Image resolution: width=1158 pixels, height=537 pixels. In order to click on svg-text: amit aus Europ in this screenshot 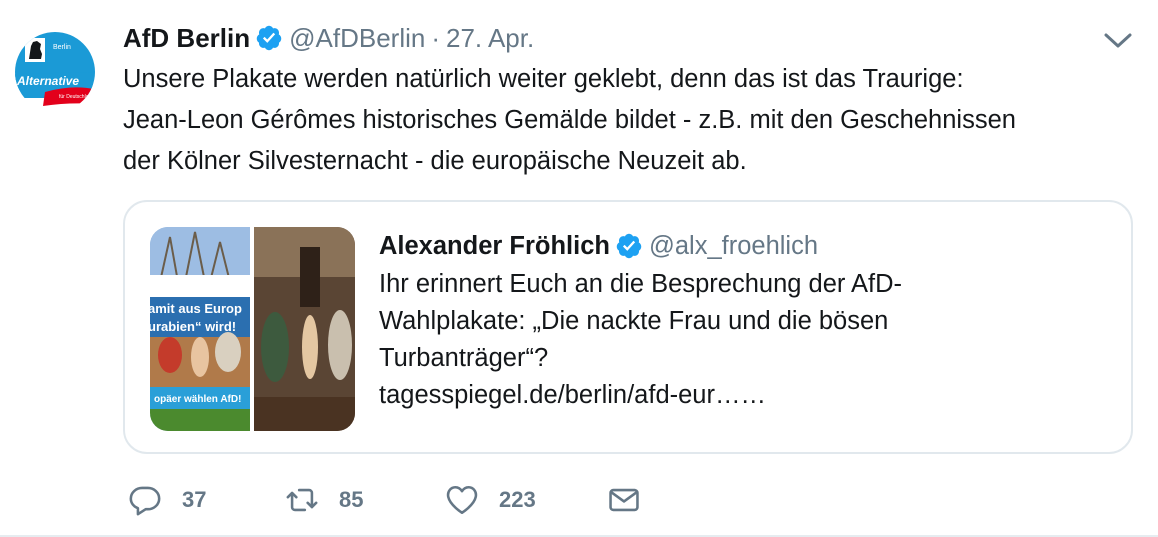, I will do `click(196, 308)`.